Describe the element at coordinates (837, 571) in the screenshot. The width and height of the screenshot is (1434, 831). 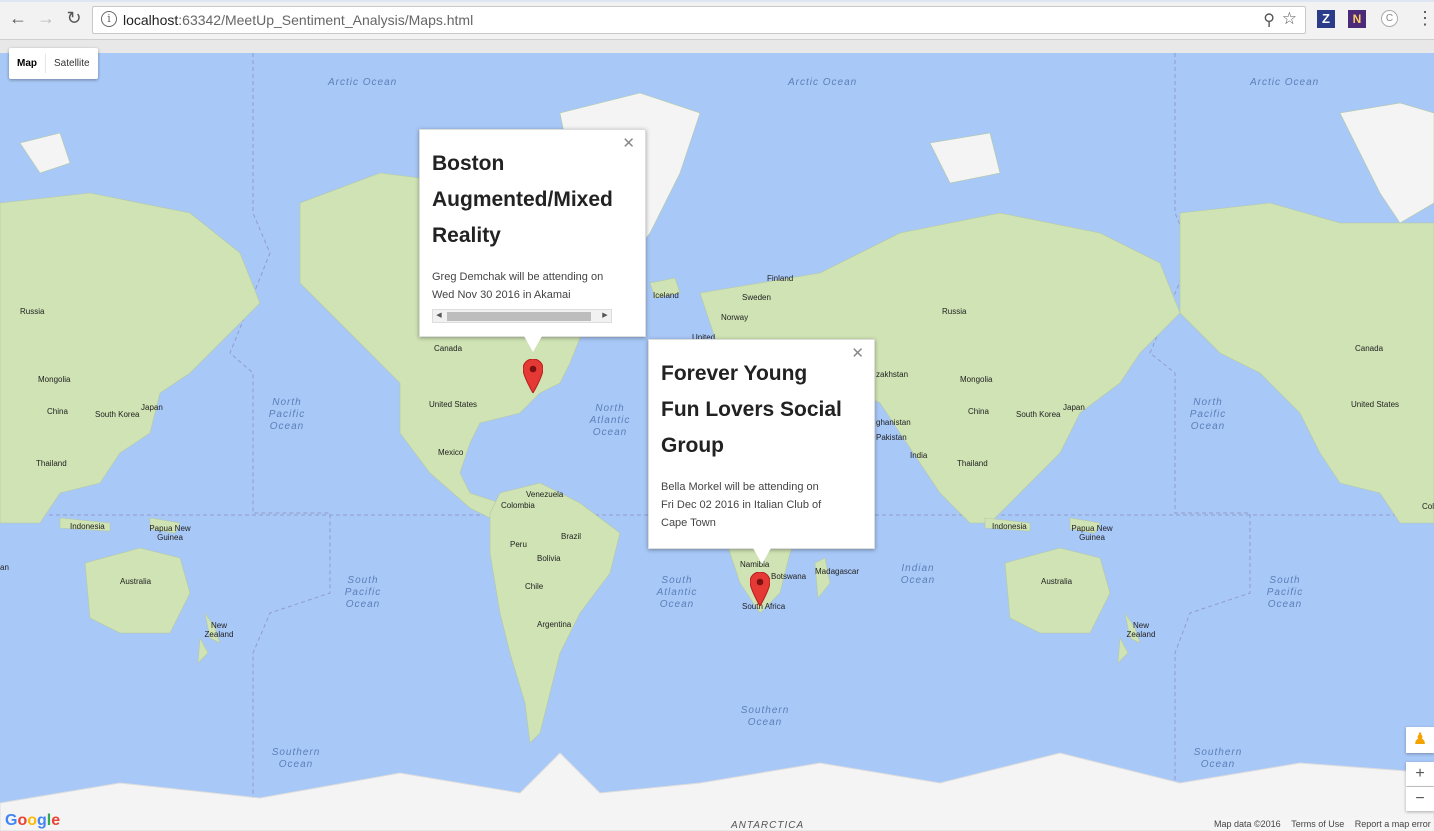
I see `country-label-madagascar: Madagascar` at that location.